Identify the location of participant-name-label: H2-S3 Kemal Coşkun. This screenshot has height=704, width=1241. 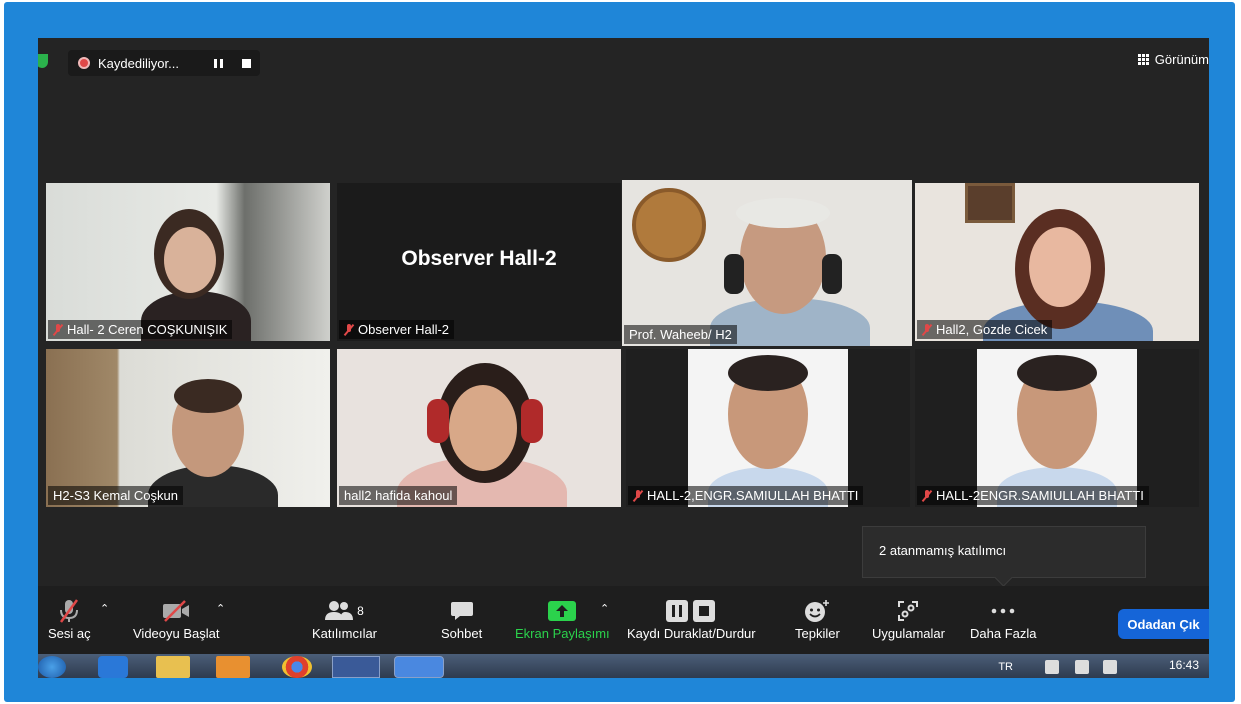
(115, 495).